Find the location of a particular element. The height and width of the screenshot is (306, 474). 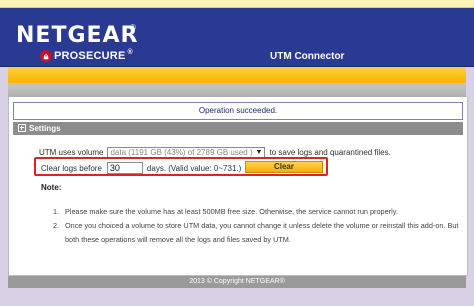

menu-bar is located at coordinates (237, 75).